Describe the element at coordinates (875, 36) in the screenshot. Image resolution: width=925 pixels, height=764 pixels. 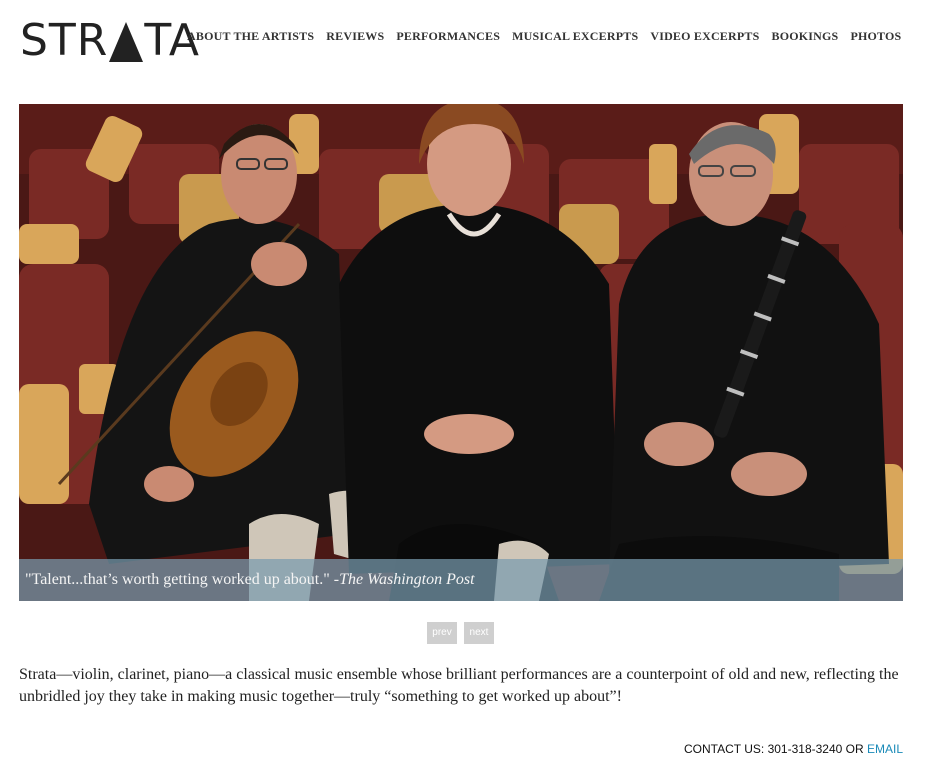
I see `nav-photos: PHOTOS` at that location.